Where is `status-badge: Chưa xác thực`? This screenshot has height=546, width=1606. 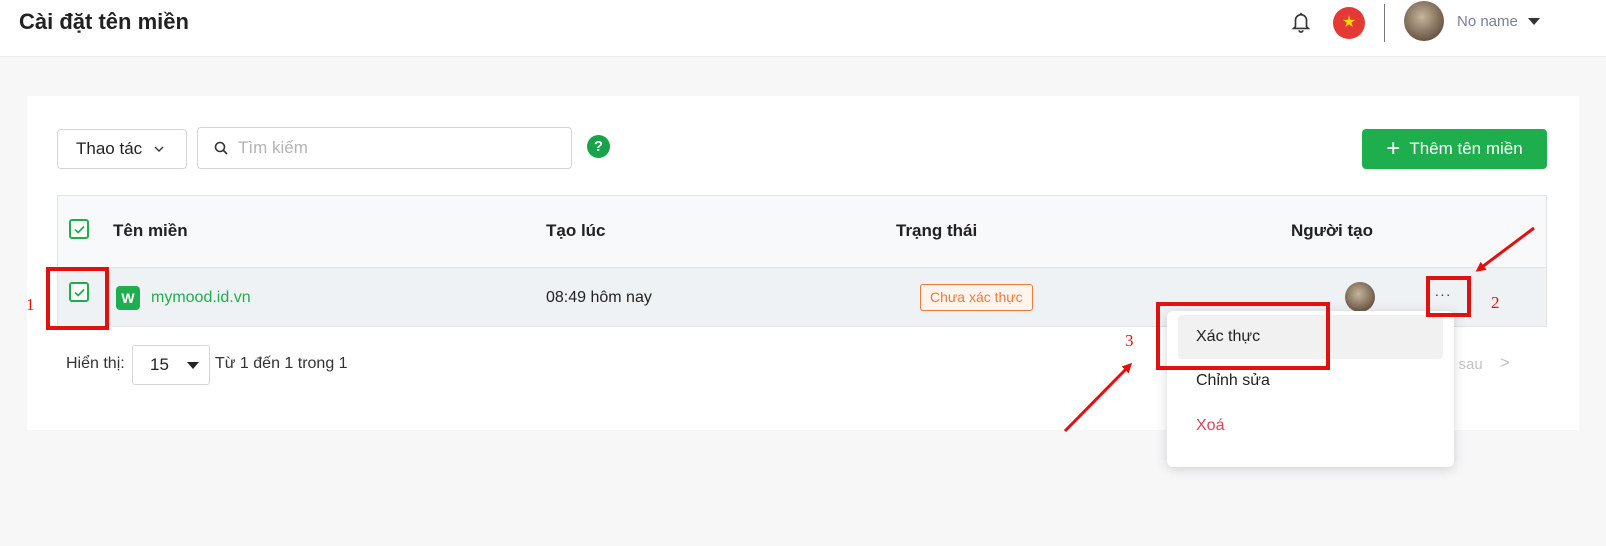 status-badge: Chưa xác thực is located at coordinates (976, 297).